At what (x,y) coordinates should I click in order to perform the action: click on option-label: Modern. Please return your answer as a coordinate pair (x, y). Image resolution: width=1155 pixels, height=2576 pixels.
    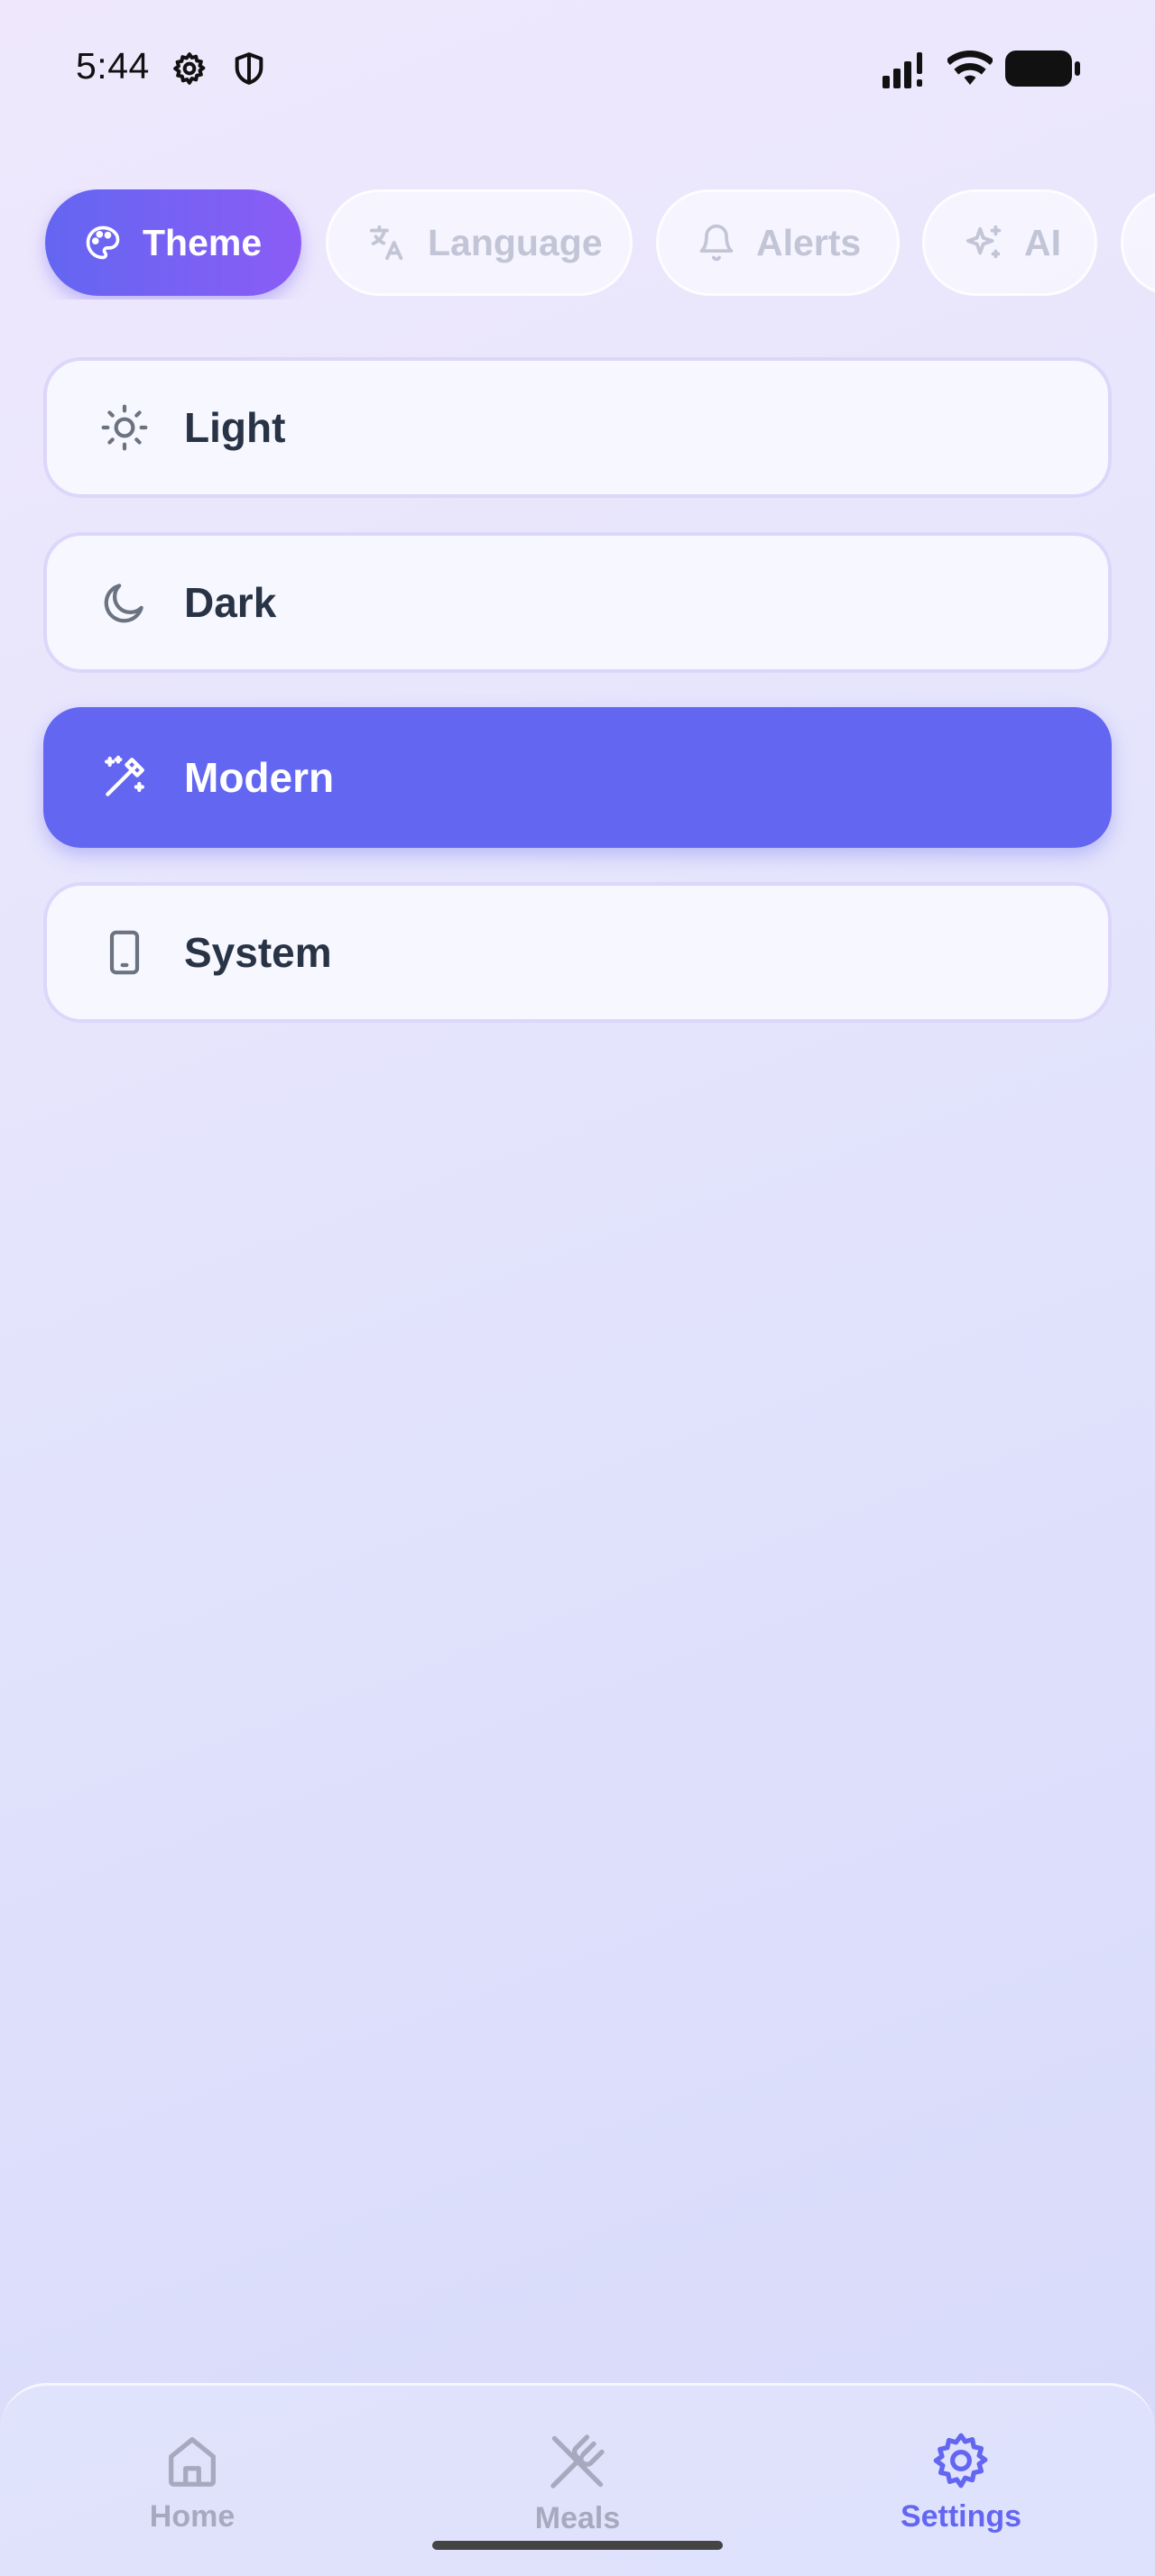
    Looking at the image, I should click on (259, 777).